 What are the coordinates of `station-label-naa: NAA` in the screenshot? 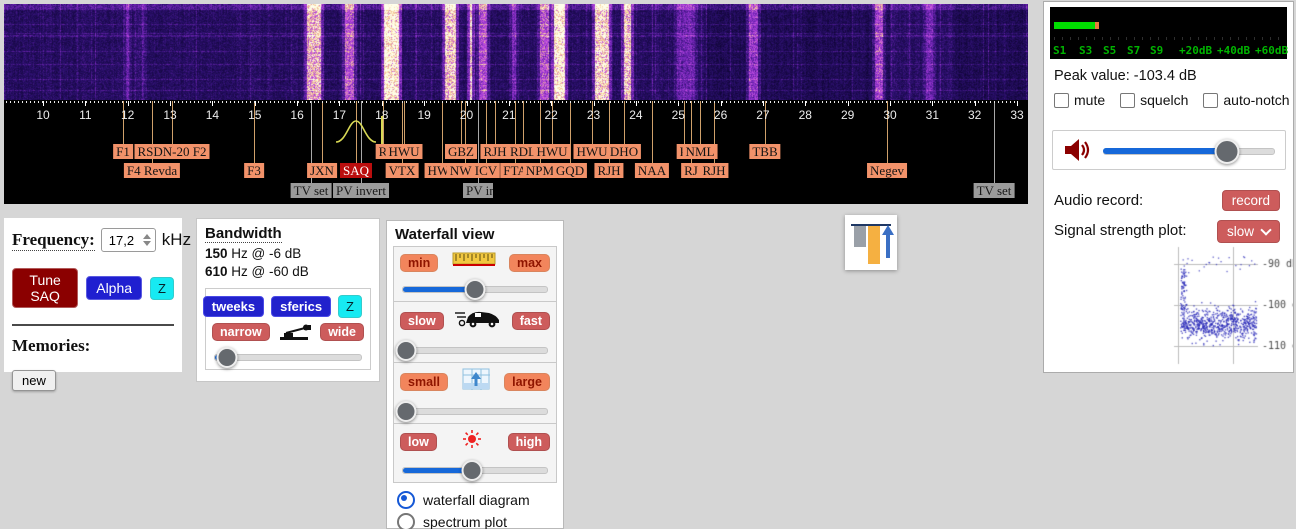 It's located at (652, 170).